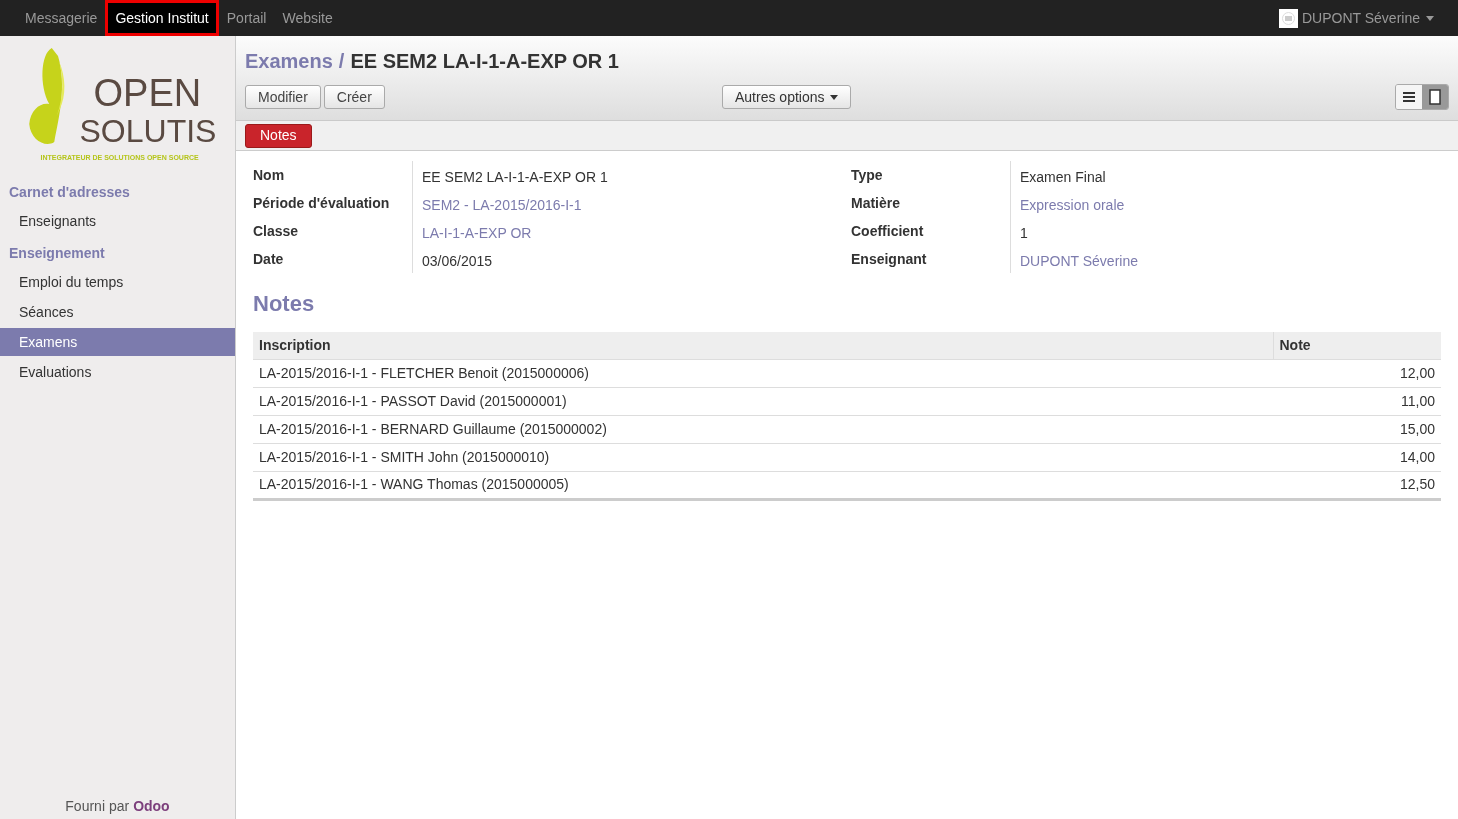 The height and width of the screenshot is (819, 1458). Describe the element at coordinates (57, 253) in the screenshot. I see `sidebar-section-title: Enseignement` at that location.